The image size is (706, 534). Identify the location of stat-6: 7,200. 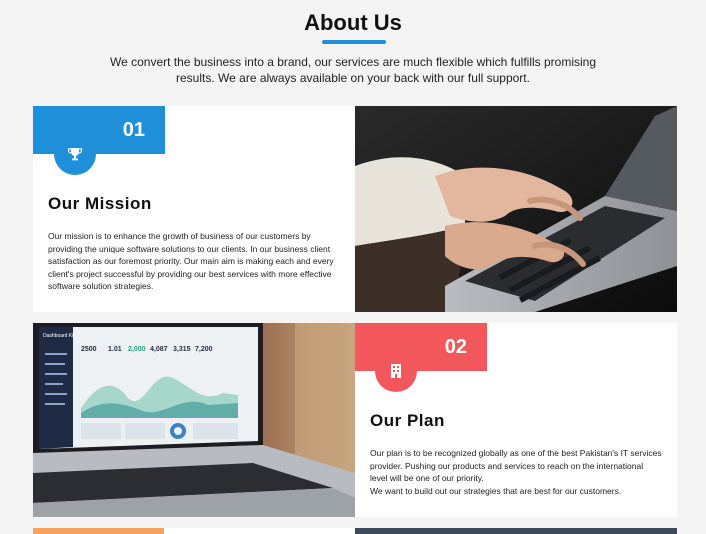
(204, 349).